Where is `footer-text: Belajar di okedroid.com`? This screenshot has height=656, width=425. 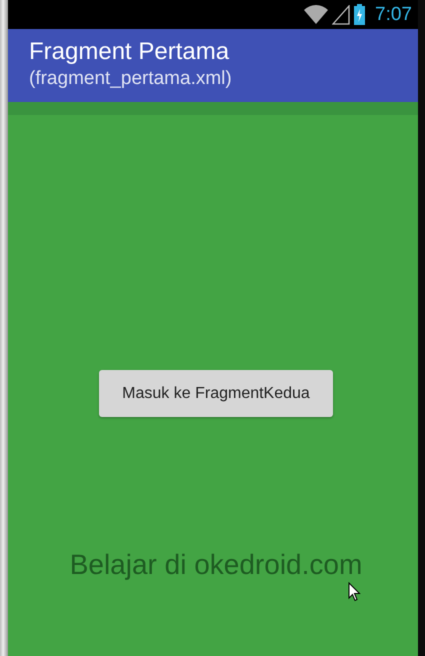 footer-text: Belajar di okedroid.com is located at coordinates (216, 565).